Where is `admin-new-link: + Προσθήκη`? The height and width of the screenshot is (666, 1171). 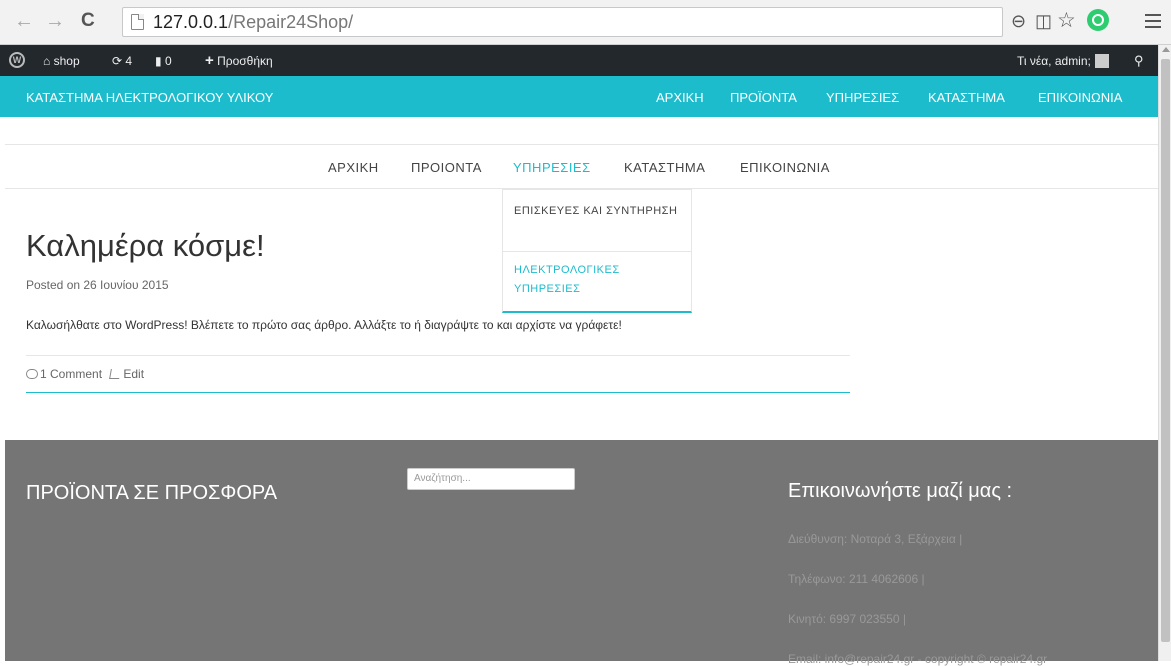 admin-new-link: + Προσθήκη is located at coordinates (239, 60).